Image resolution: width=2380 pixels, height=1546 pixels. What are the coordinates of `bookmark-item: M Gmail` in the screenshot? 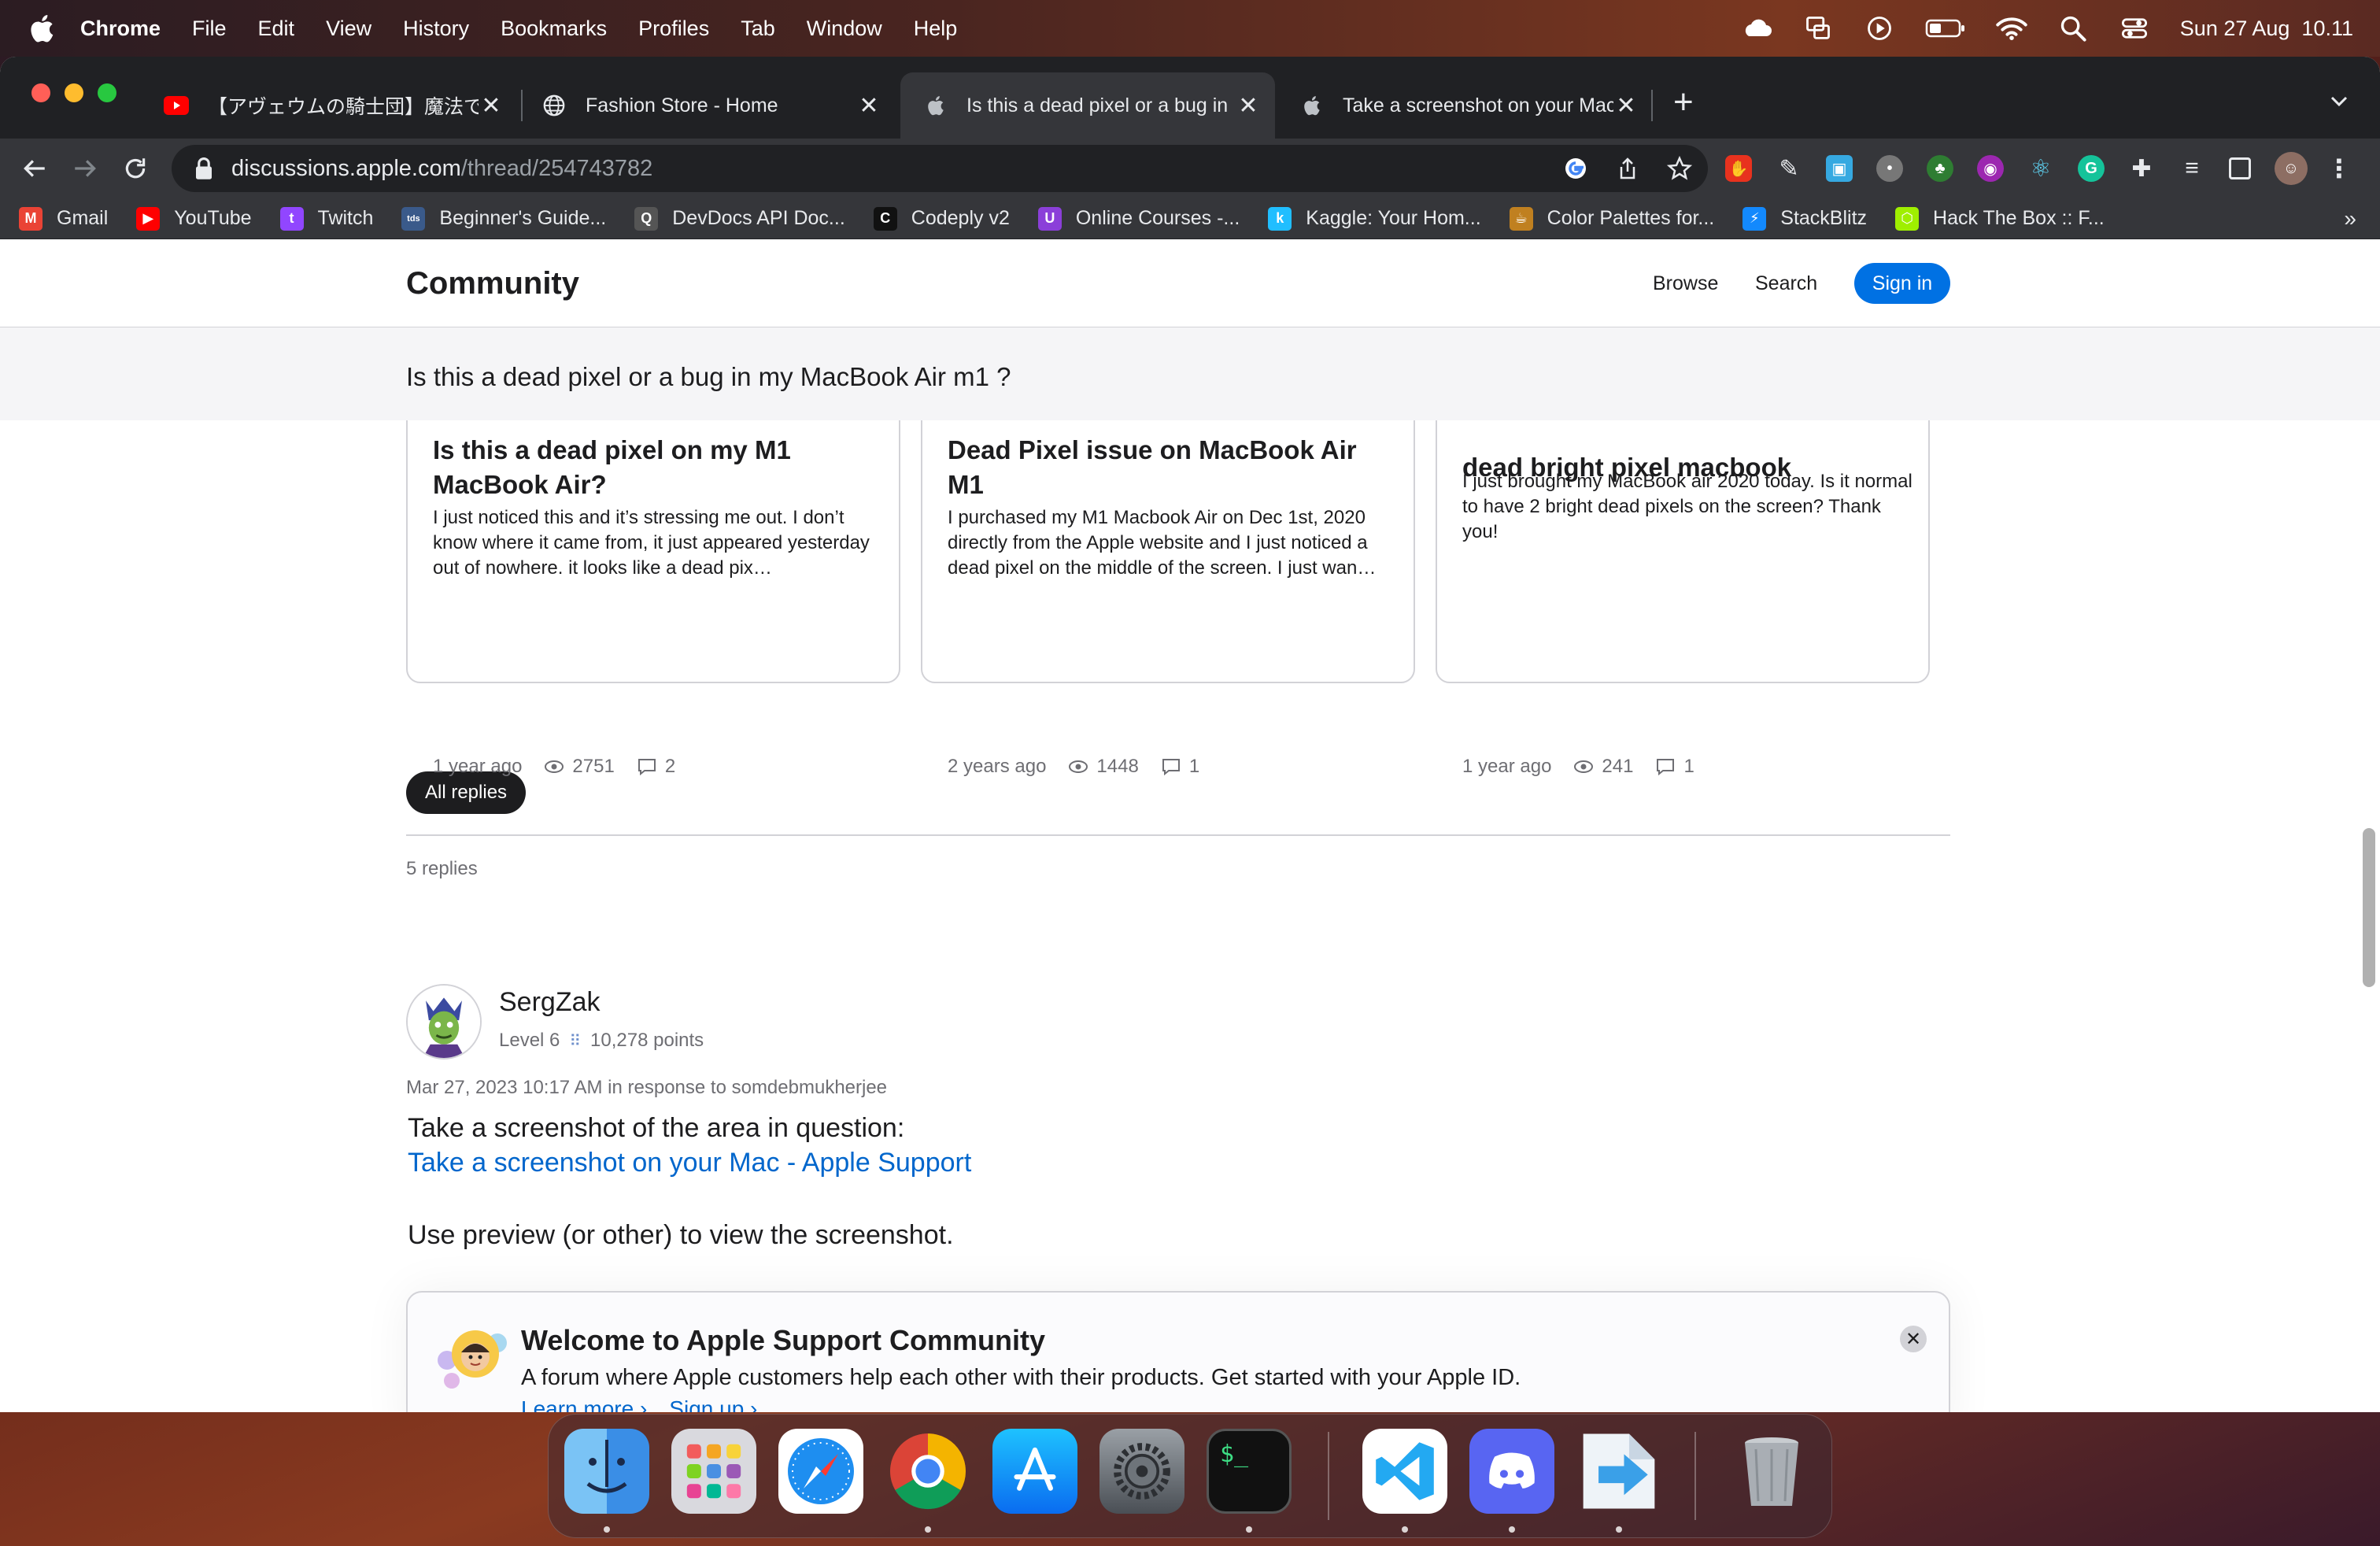 It's located at (63, 218).